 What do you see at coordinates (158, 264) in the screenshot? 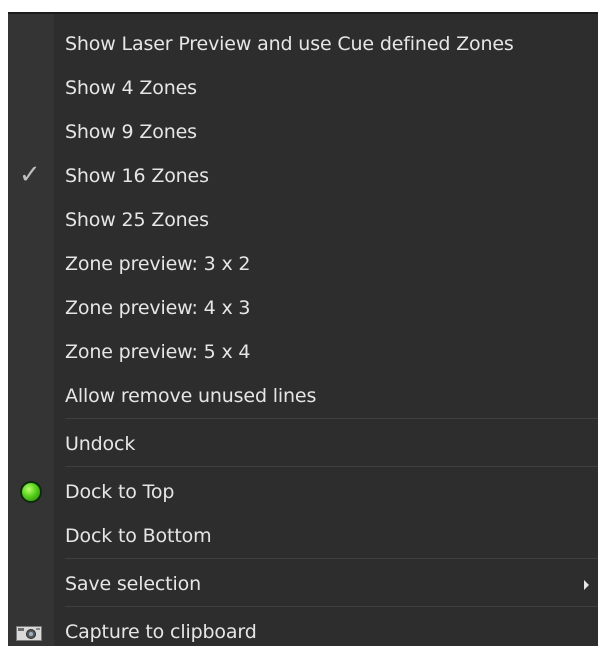
I see `menu-item-label: Zone preview: 3 x 2` at bounding box center [158, 264].